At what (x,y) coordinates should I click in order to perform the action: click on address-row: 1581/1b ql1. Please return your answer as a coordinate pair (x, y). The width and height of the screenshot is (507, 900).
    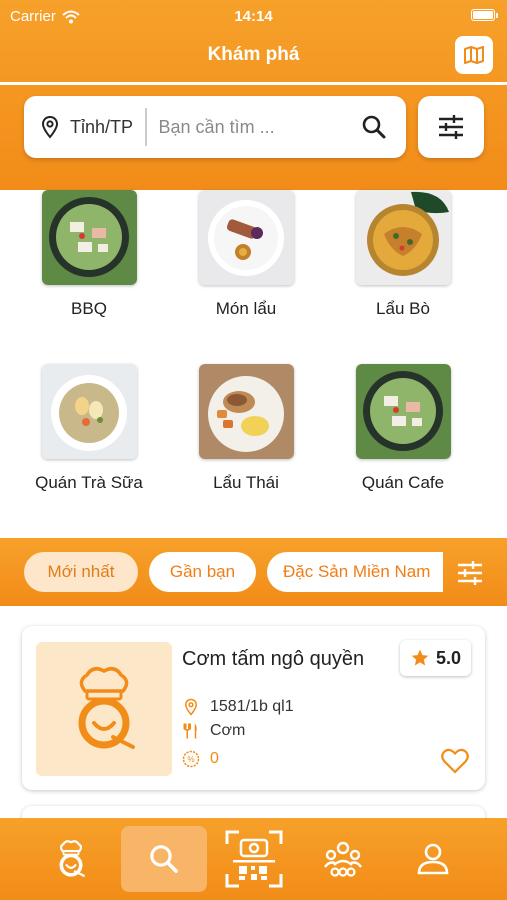
    Looking at the image, I should click on (238, 707).